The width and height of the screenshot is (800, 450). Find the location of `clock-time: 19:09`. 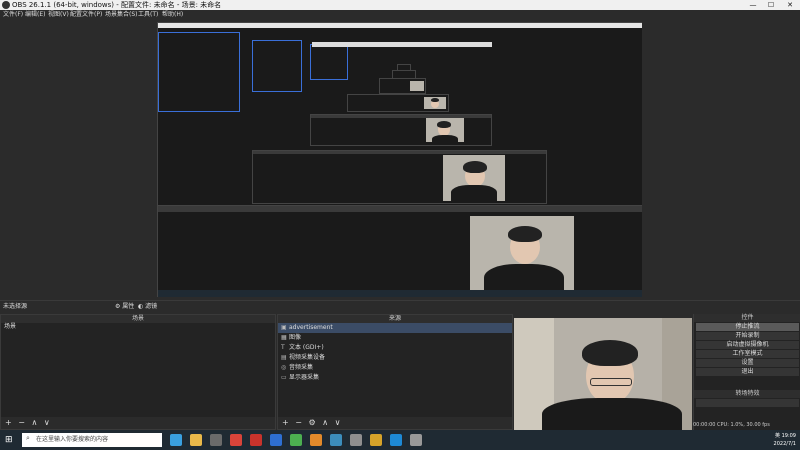

clock-time: 19:09 is located at coordinates (789, 436).